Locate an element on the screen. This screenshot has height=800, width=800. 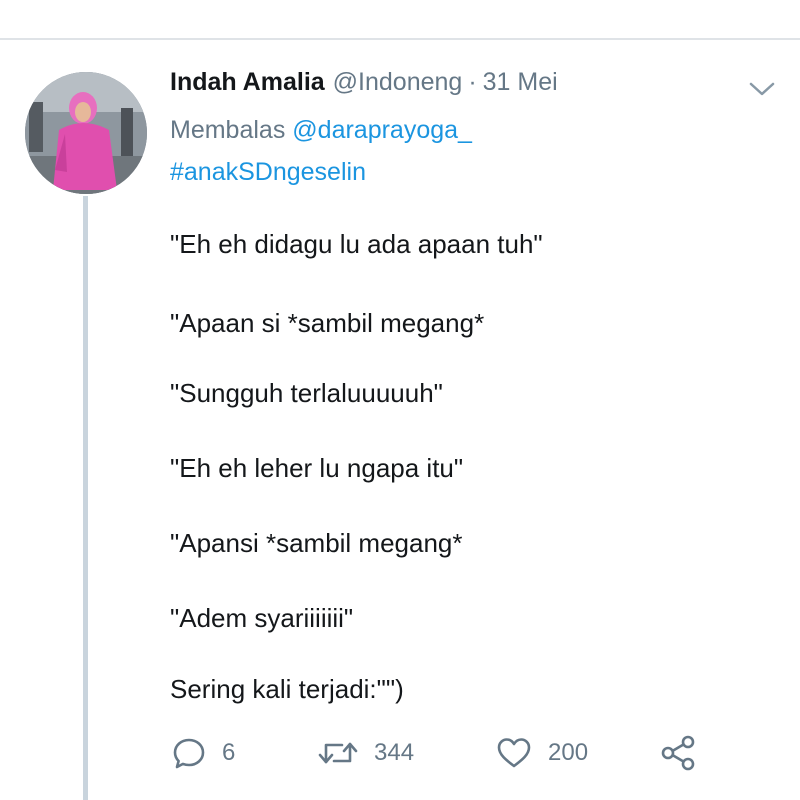
tweet-text-line: "Adem syariiiiiii" is located at coordinates (262, 618).